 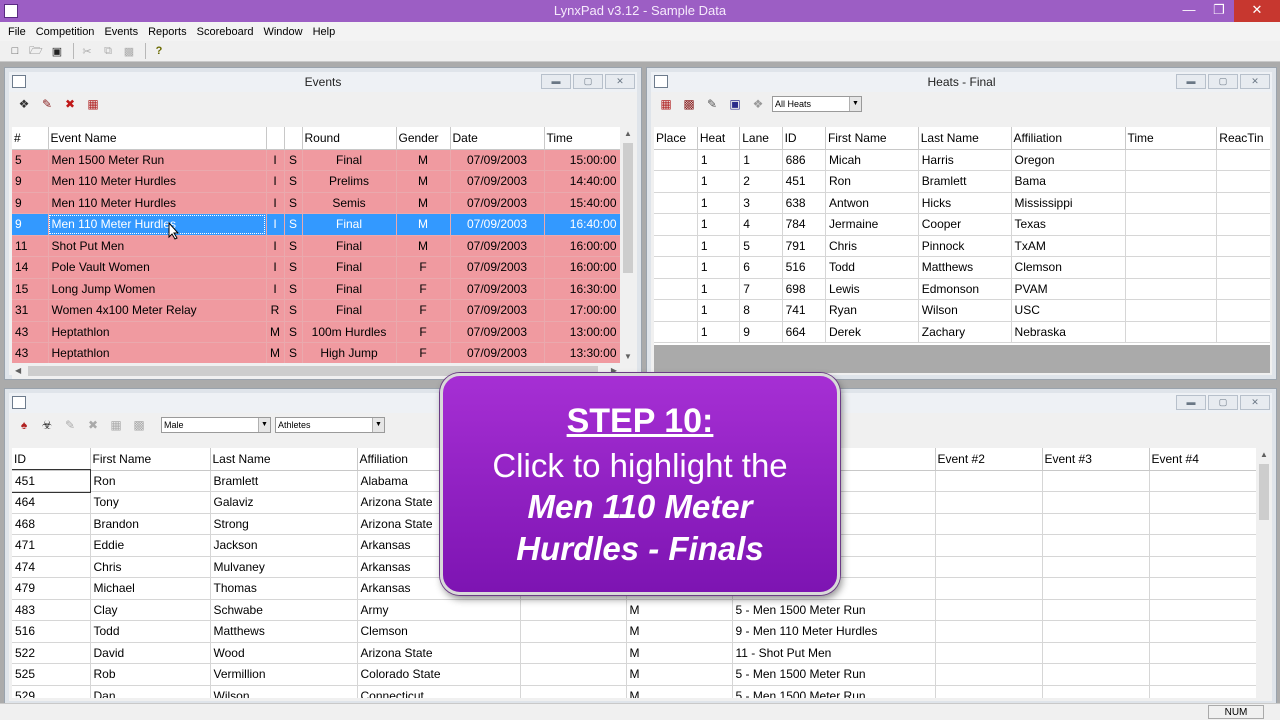 What do you see at coordinates (872, 181) in the screenshot?
I see `entry-first-name: Ron` at bounding box center [872, 181].